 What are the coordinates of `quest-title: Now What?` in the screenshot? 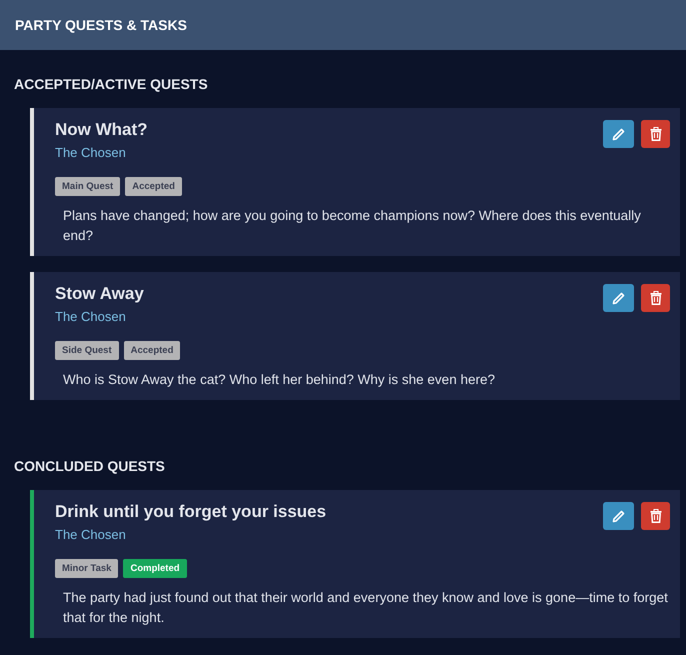 It's located at (101, 130).